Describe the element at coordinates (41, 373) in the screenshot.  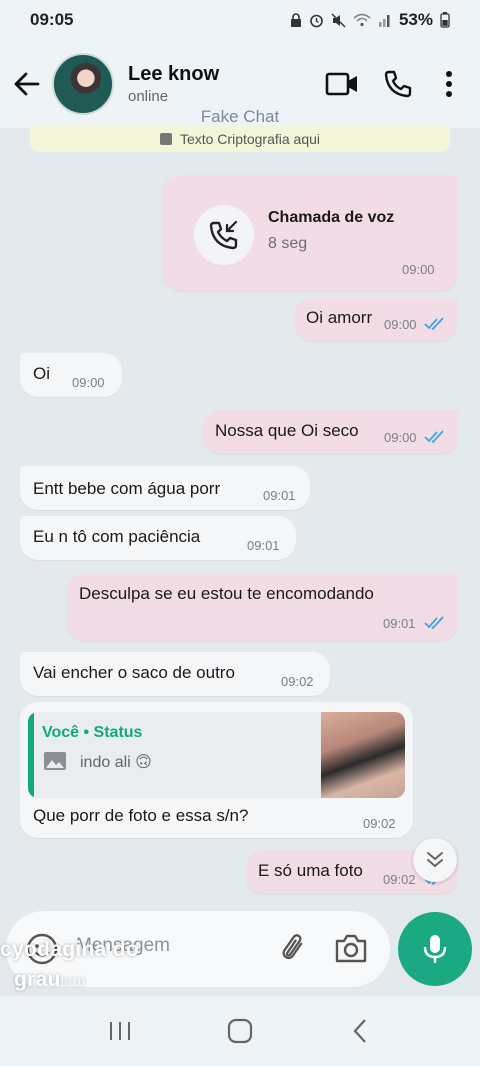
I see `message-text: Oi` at that location.